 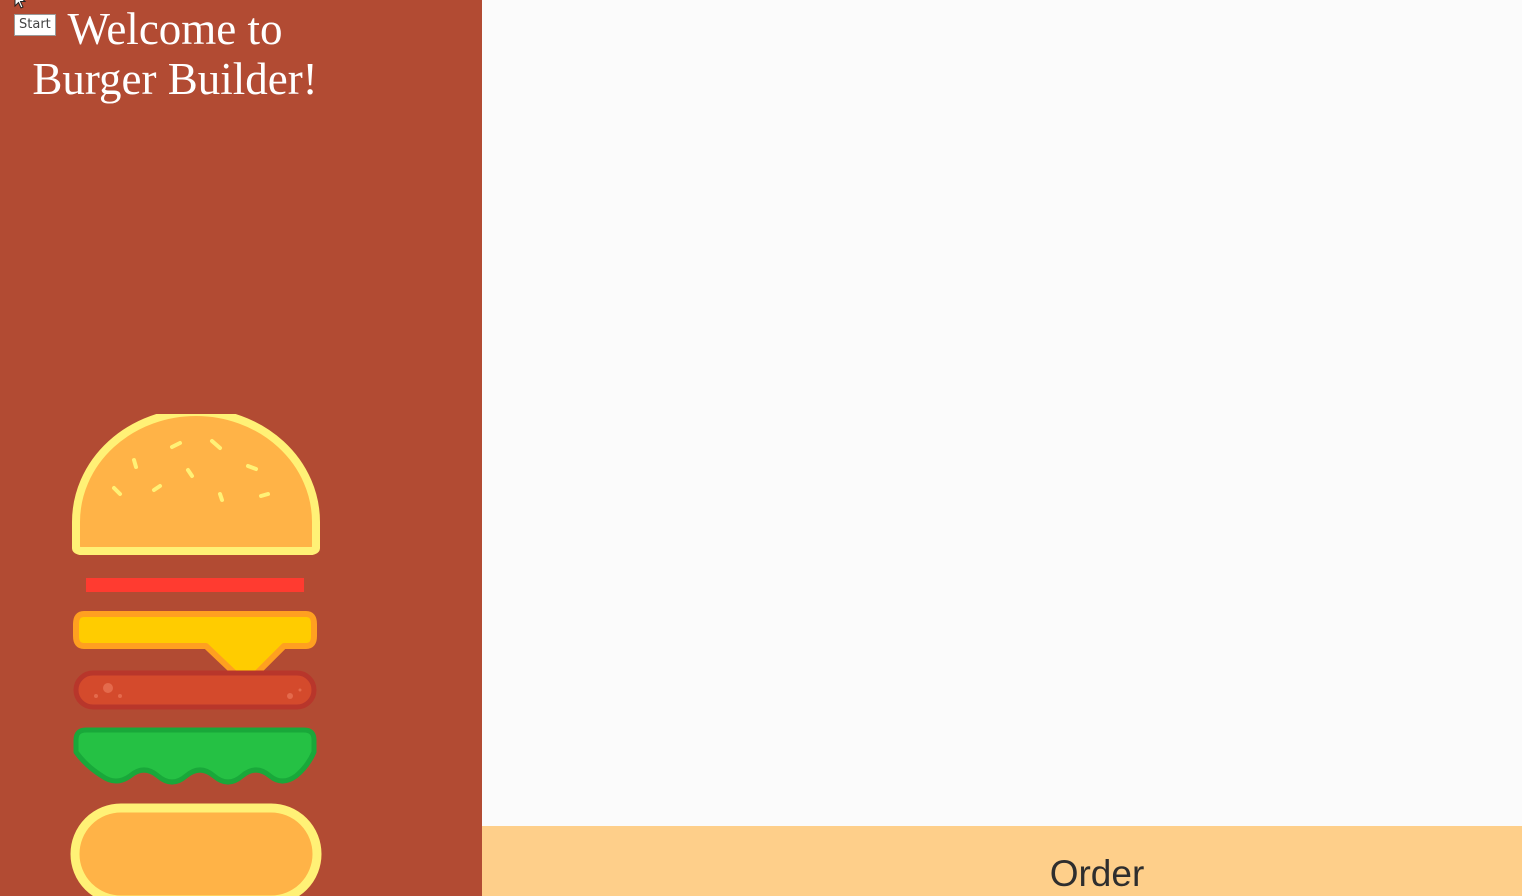 What do you see at coordinates (35, 25) in the screenshot?
I see `start-tooltip: Start` at bounding box center [35, 25].